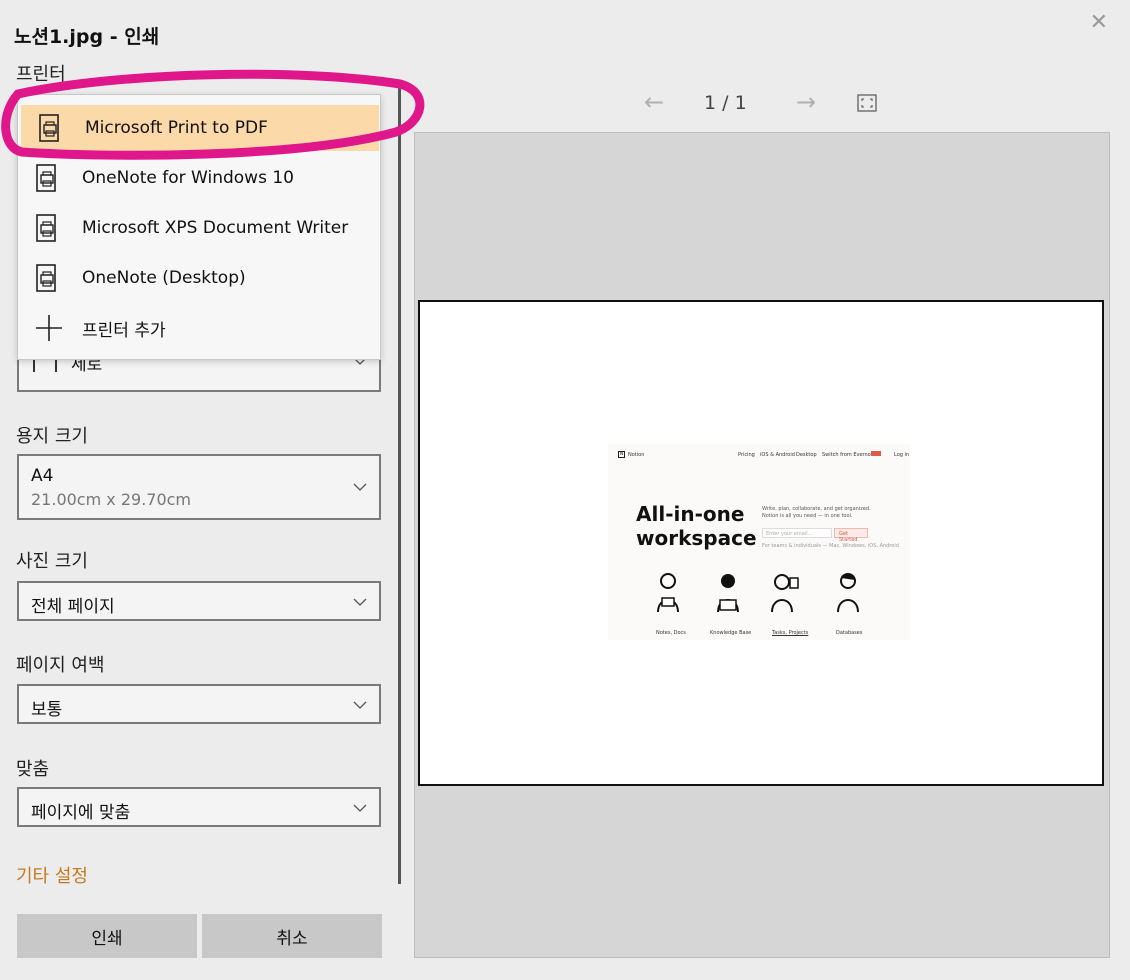 The image size is (1130, 980). Describe the element at coordinates (690, 514) in the screenshot. I see `thumb-headline-line-1: All-in-one` at that location.